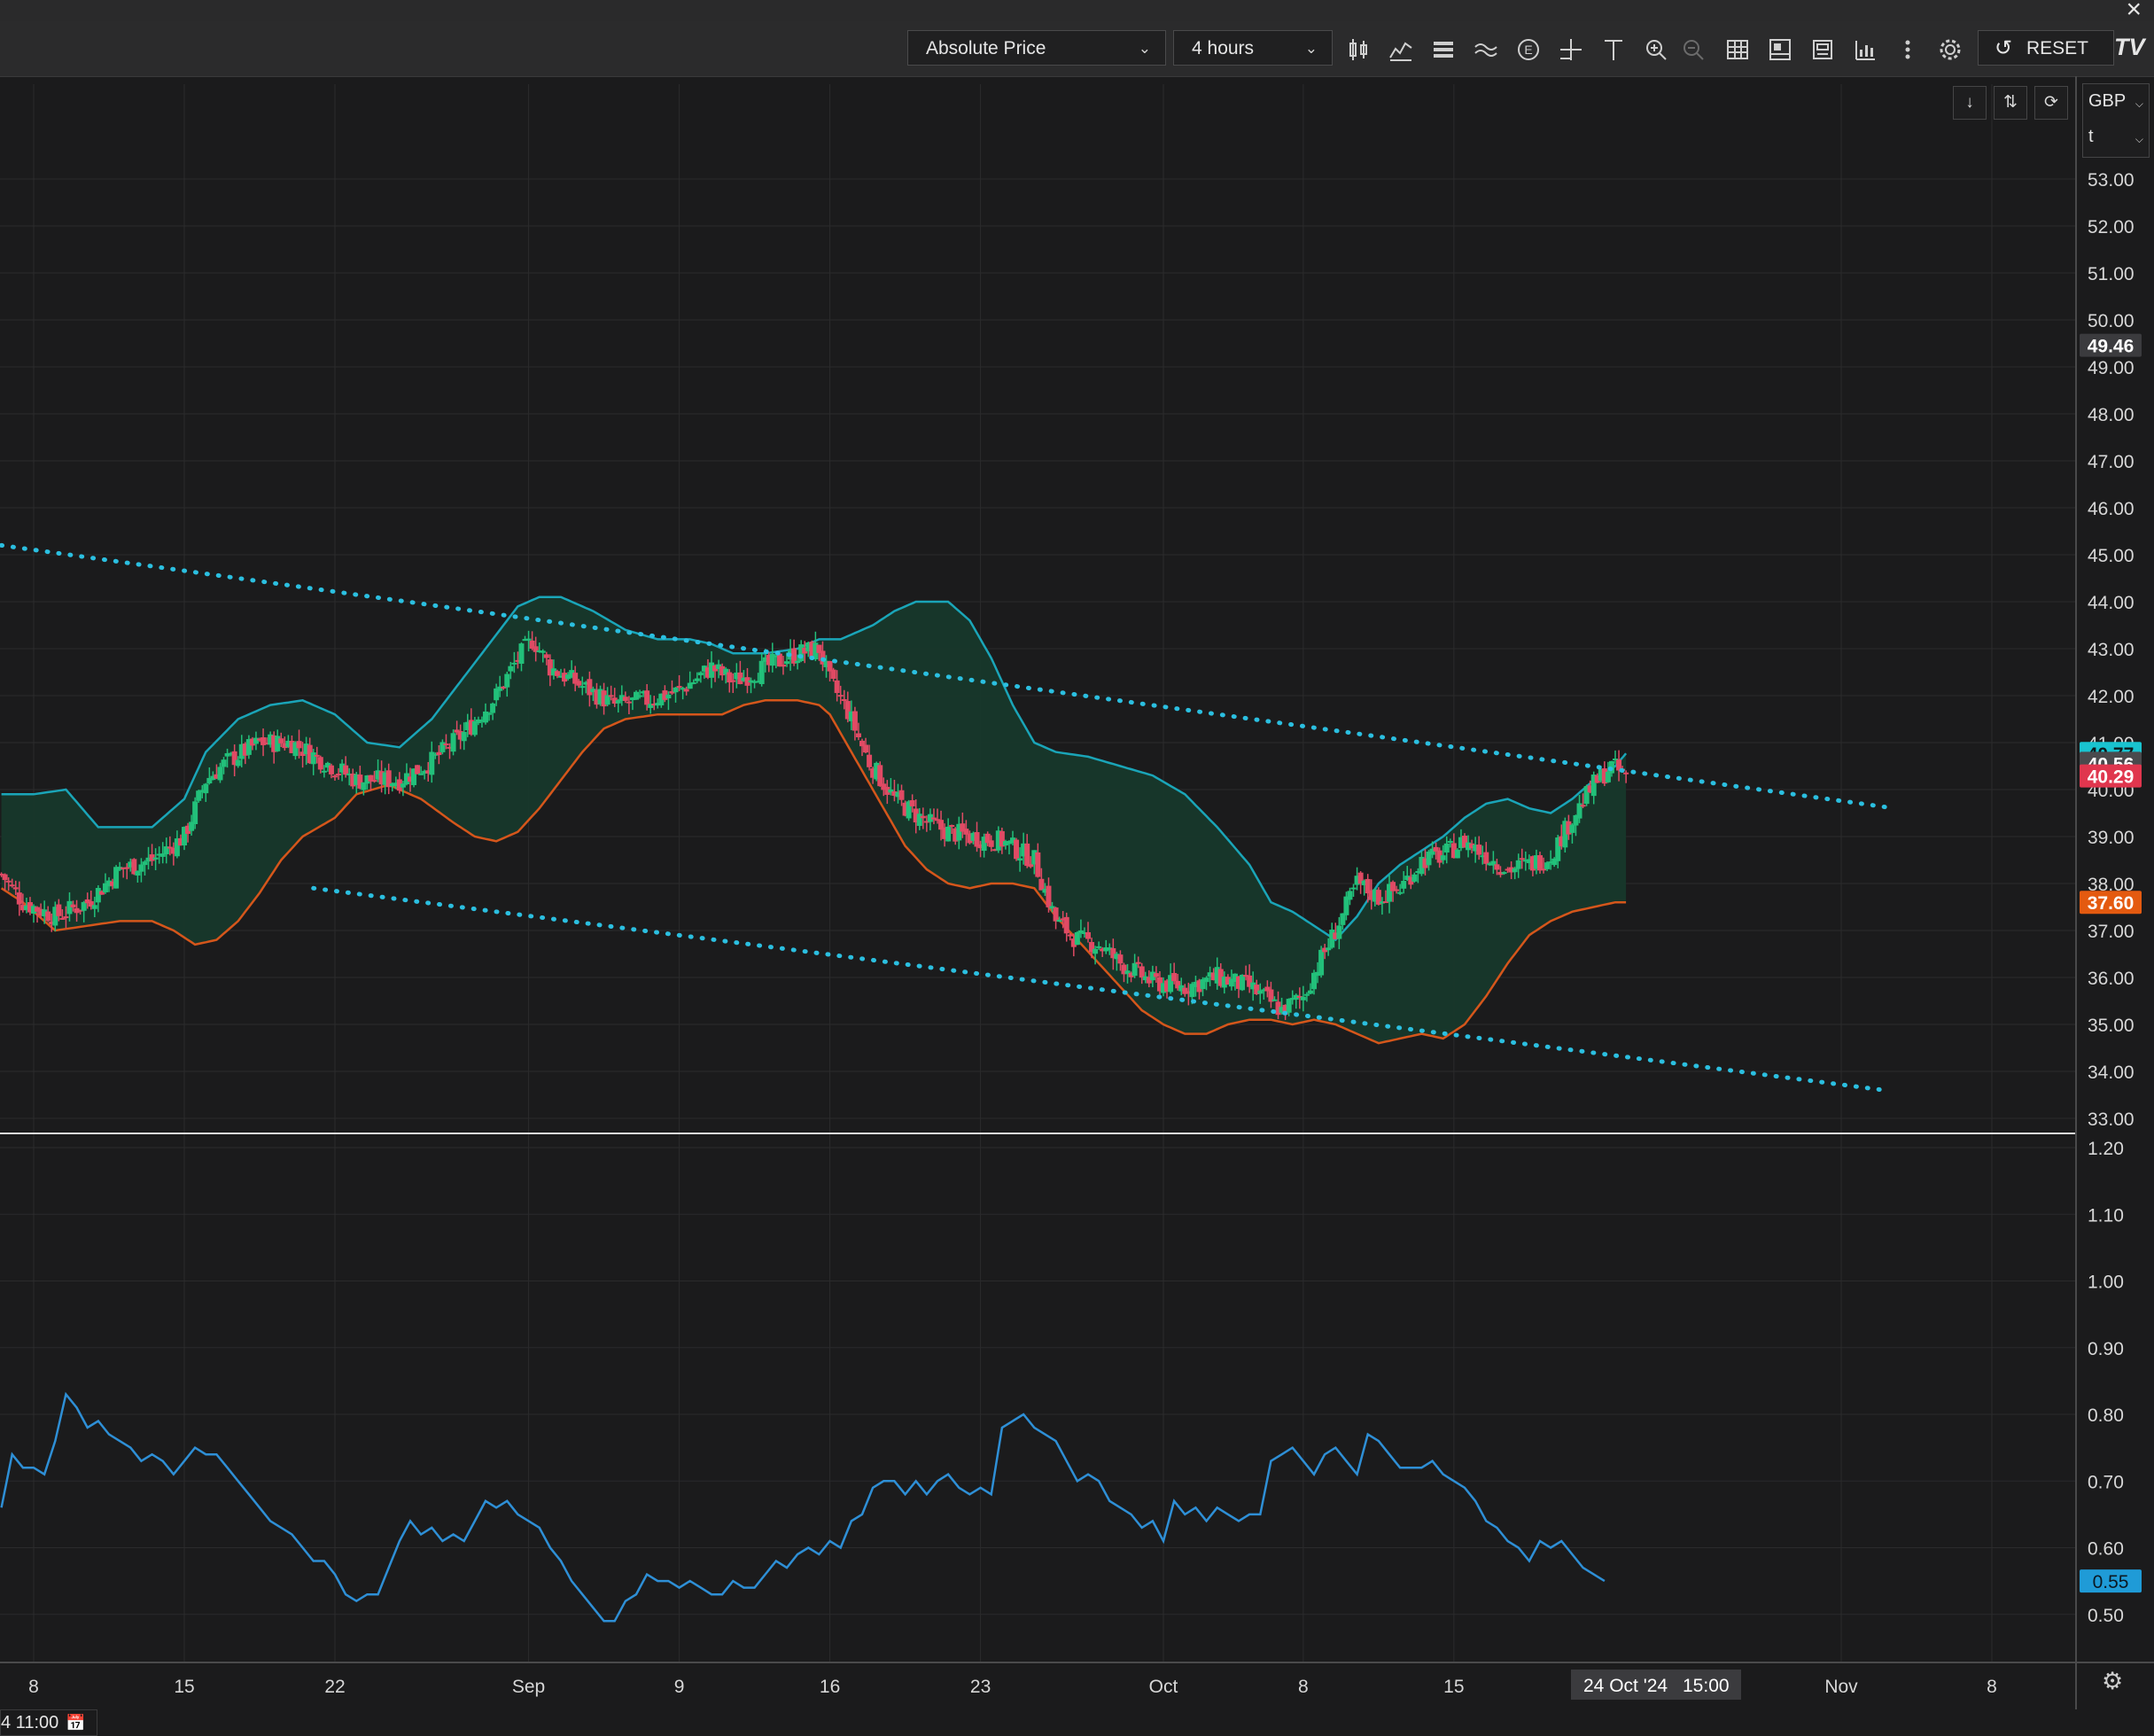 This screenshot has height=1736, width=2154. I want to click on table-icon, so click(1737, 49).